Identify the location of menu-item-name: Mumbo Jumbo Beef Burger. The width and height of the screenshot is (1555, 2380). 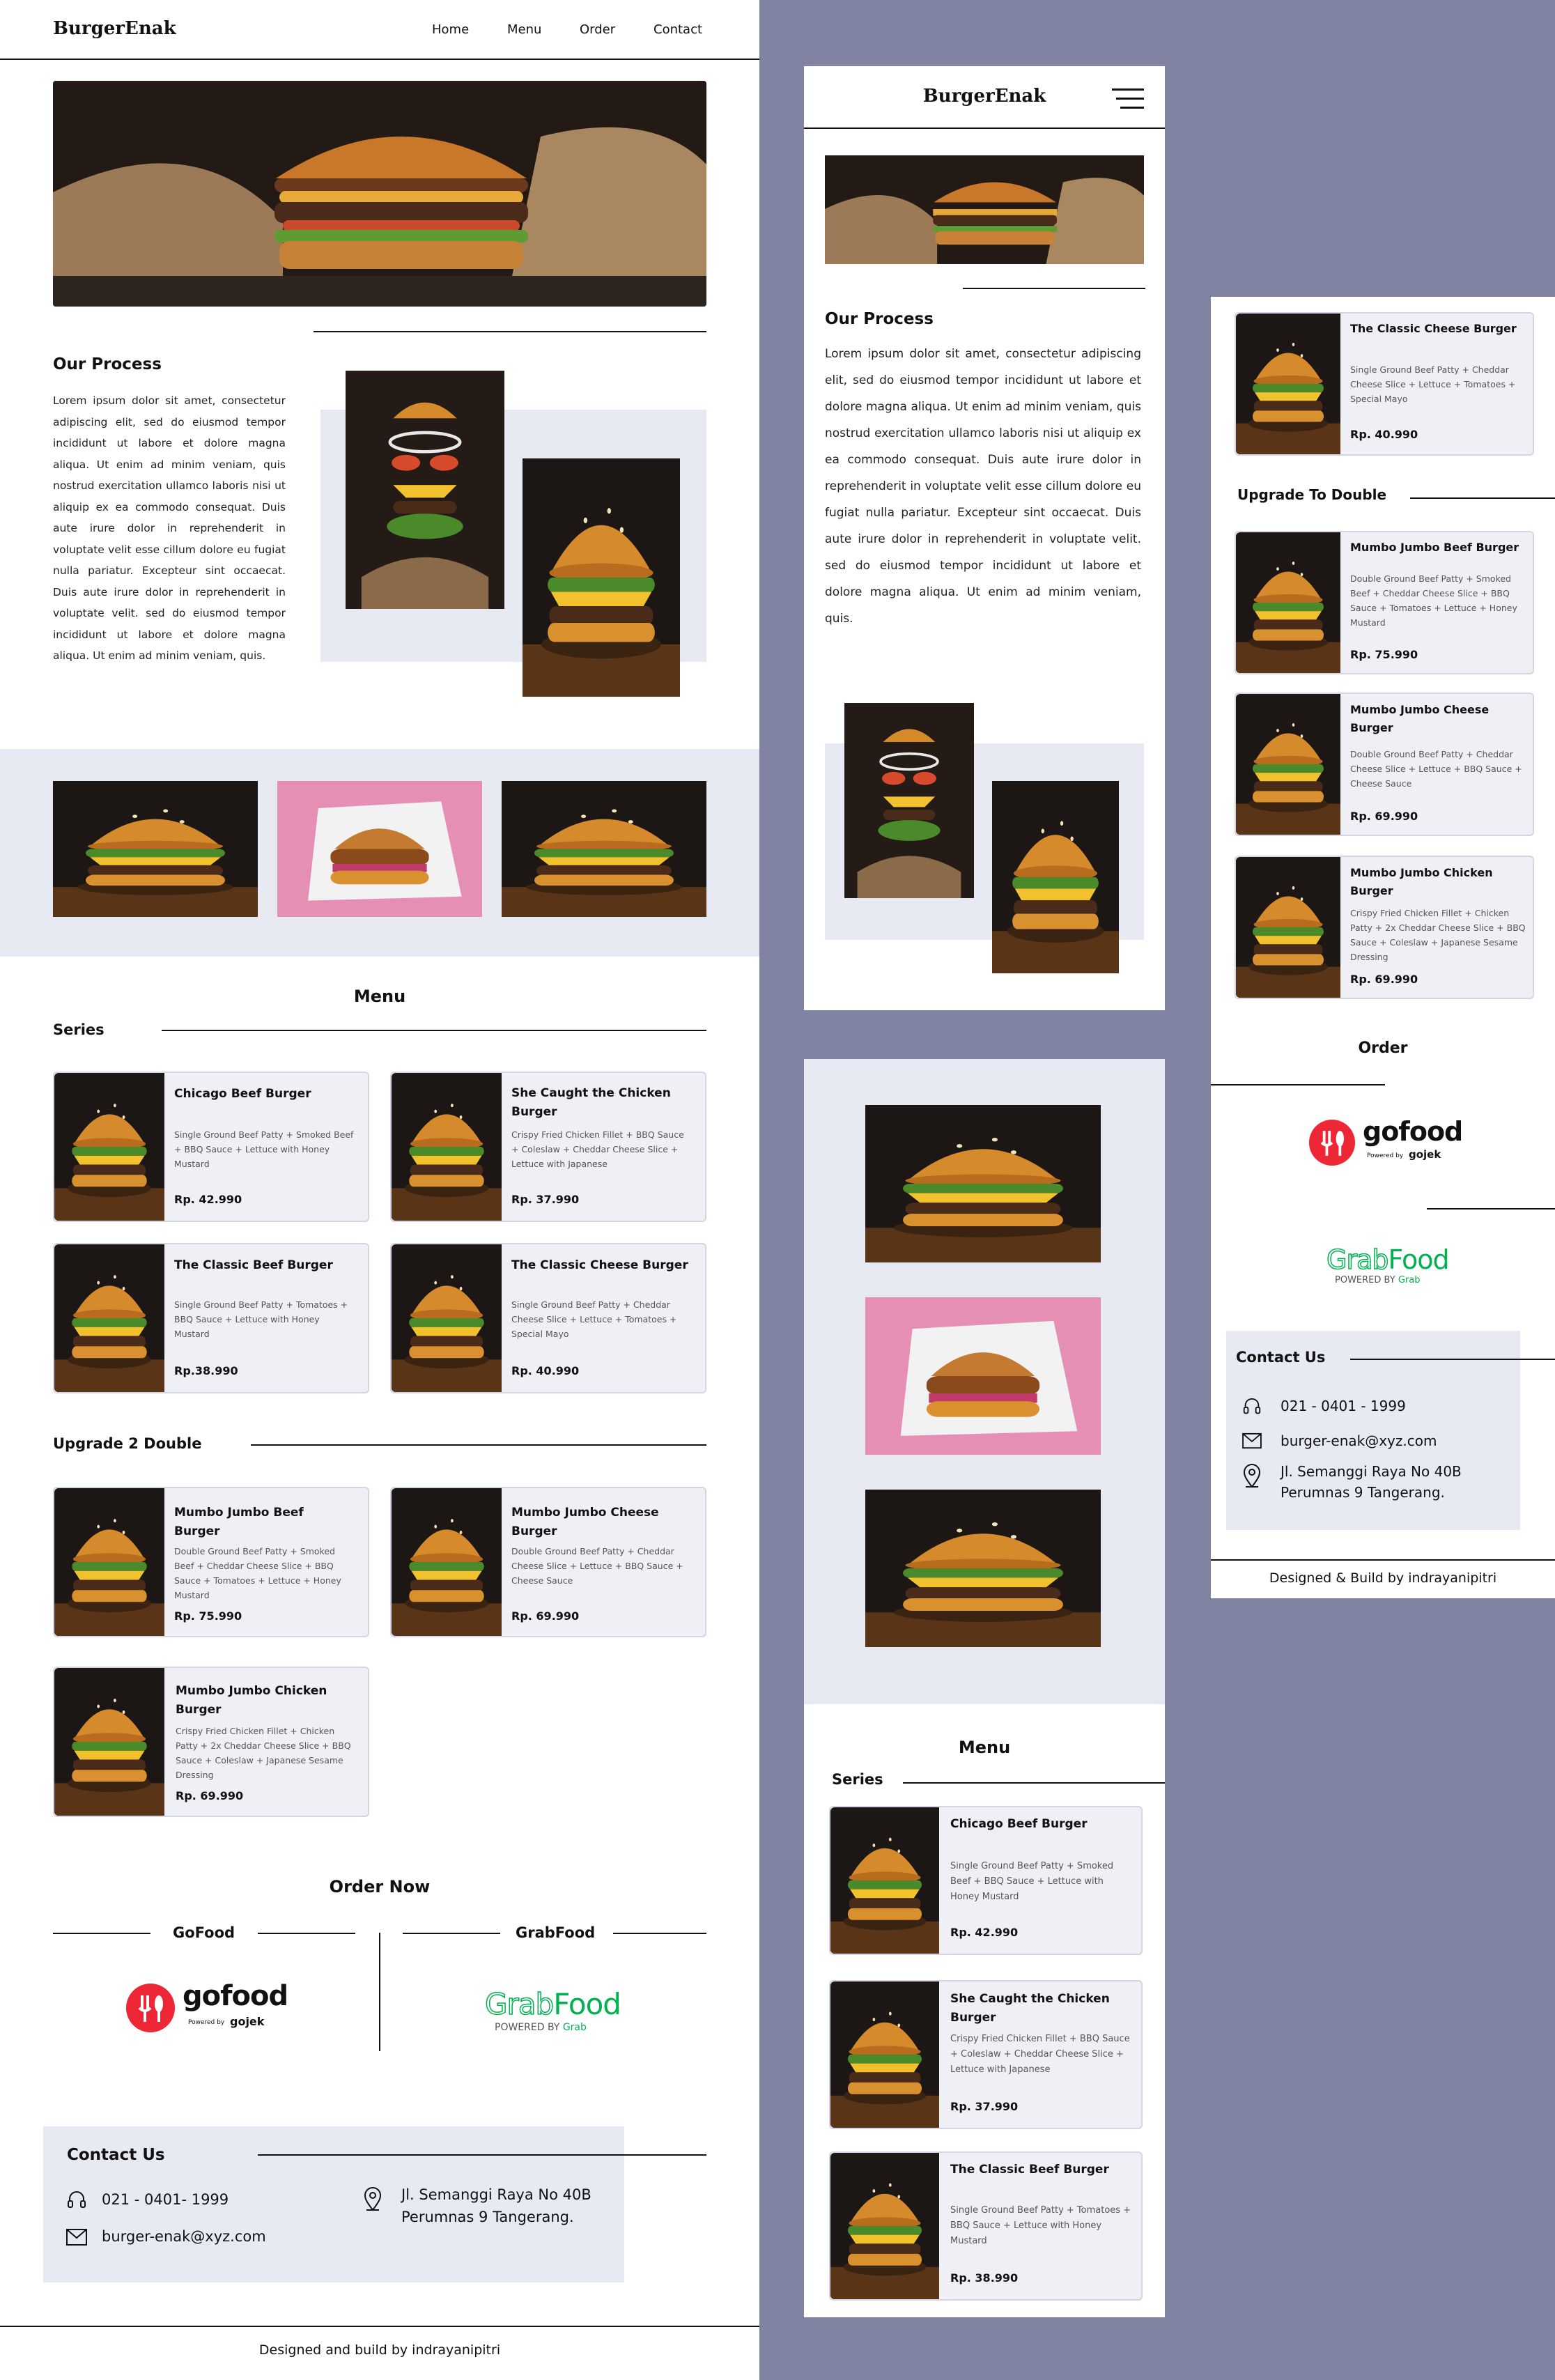
(239, 1522).